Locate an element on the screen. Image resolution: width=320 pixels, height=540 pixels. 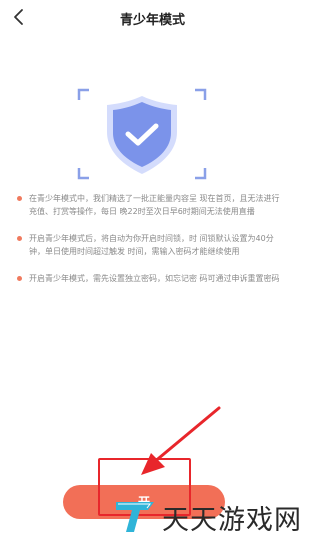
watermark-logo-icon is located at coordinates (135, 517).